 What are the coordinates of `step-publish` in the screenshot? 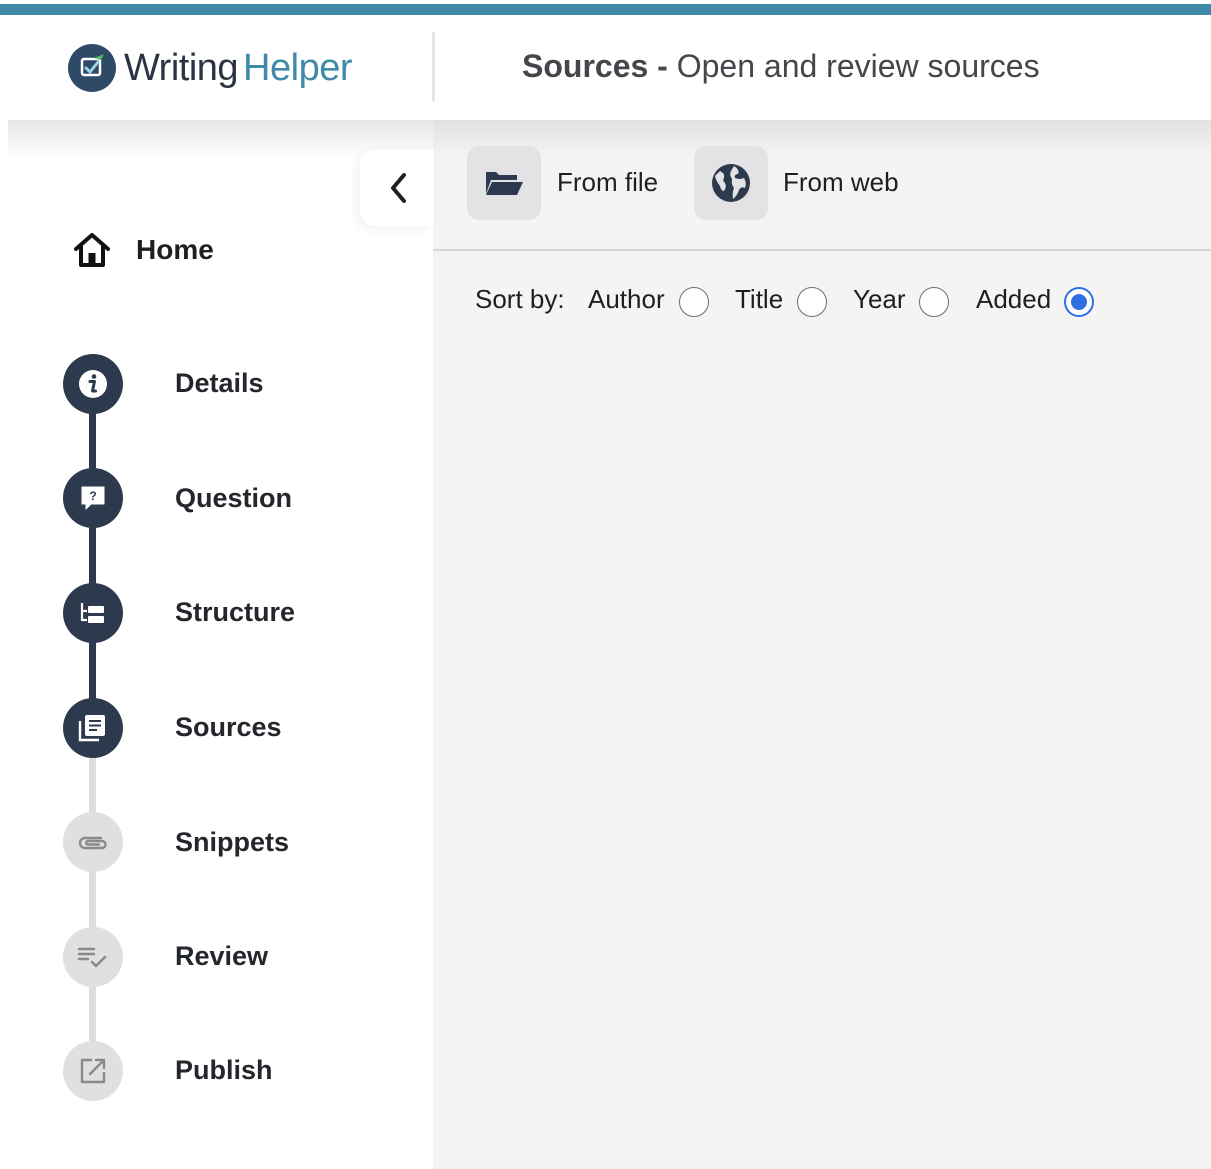 It's located at (93, 1071).